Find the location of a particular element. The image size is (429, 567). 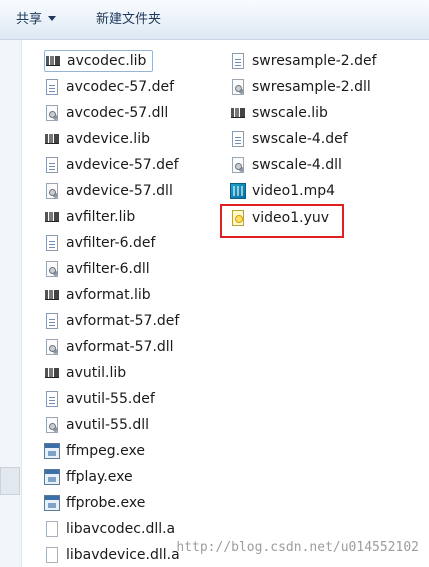

command-bar: 共享 新建文件夹 is located at coordinates (214, 20).